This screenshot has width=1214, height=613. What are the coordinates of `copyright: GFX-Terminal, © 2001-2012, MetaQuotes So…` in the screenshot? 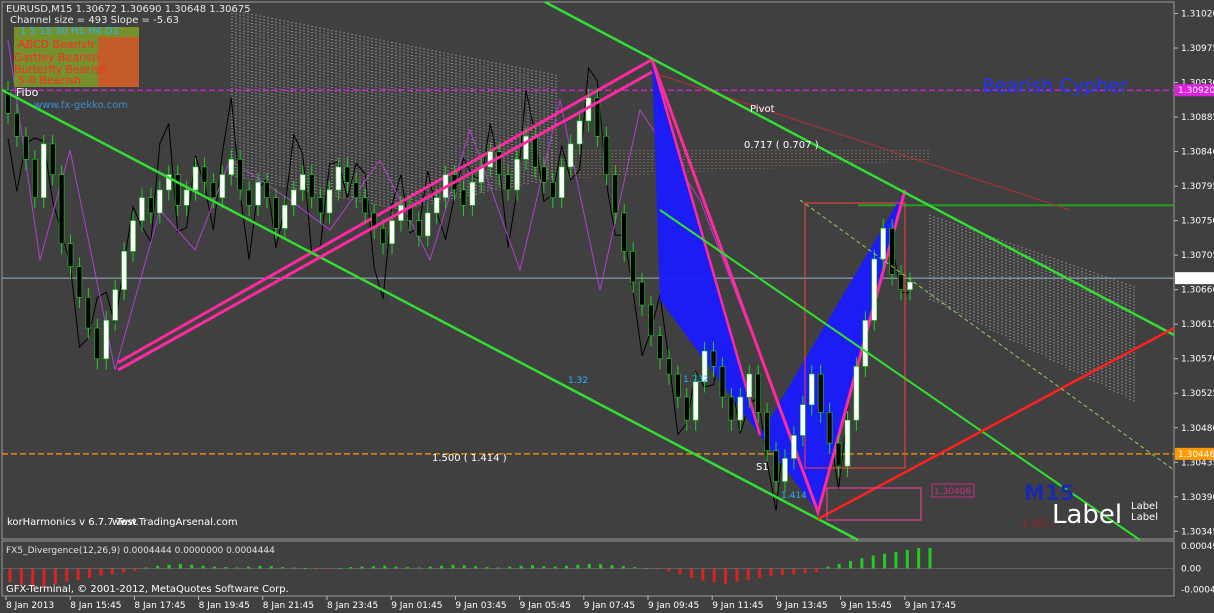 It's located at (147, 589).